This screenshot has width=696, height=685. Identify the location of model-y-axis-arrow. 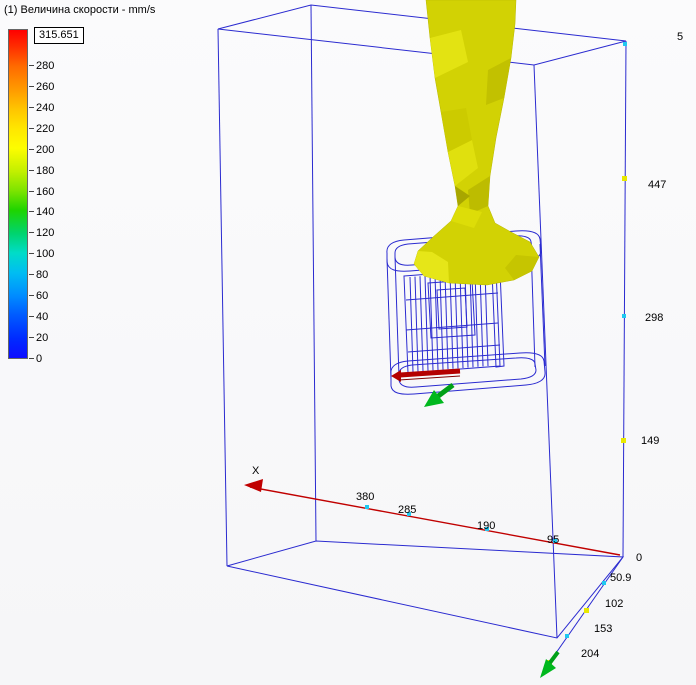
(439, 395).